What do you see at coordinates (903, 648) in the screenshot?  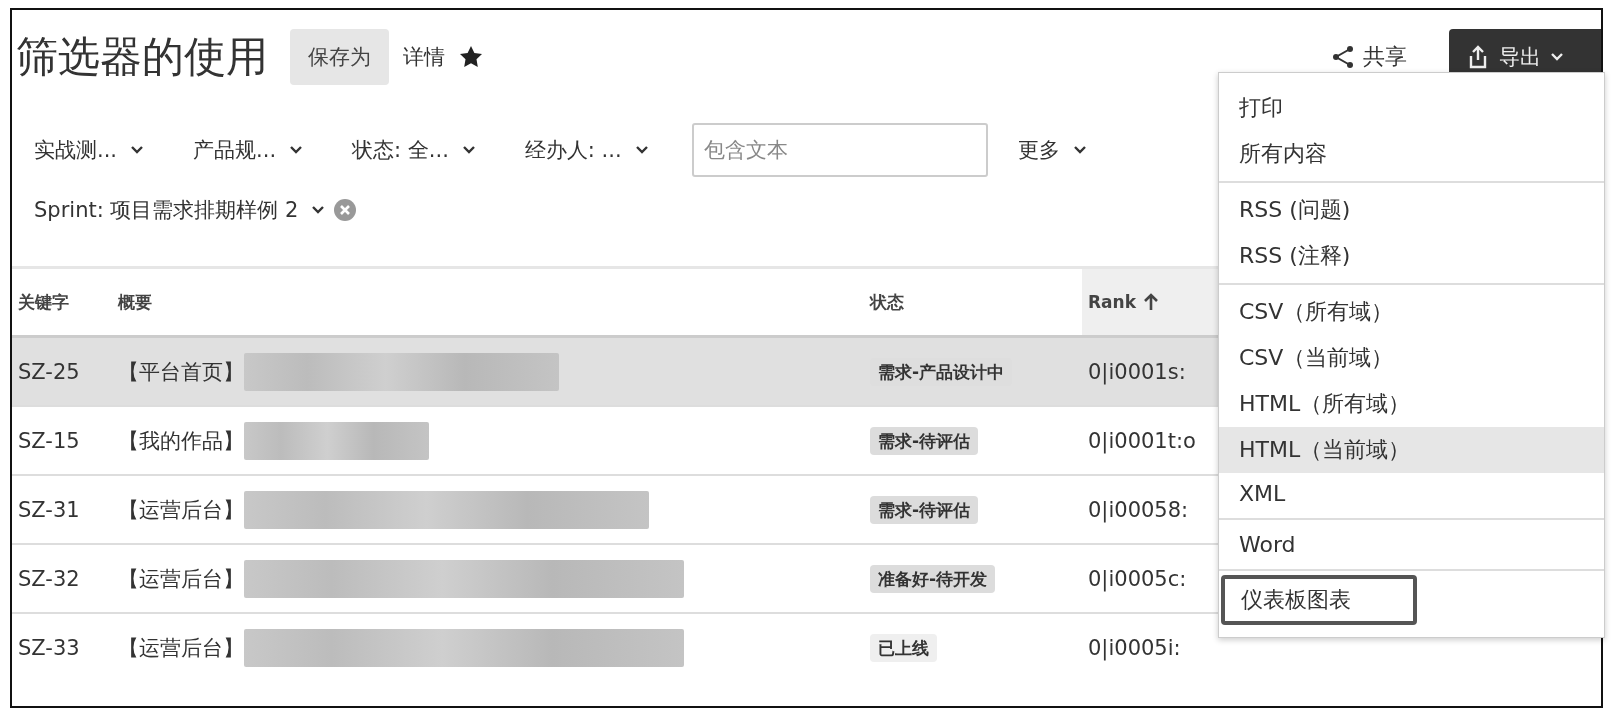 I see `status-tag: 已上线` at bounding box center [903, 648].